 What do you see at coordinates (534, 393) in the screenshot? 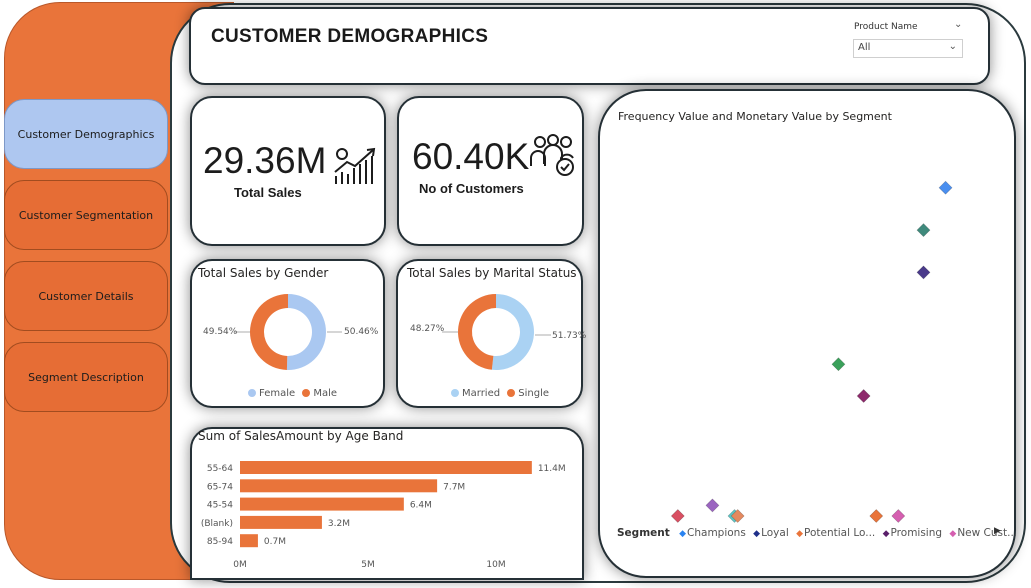
I see `legend-label-single: Single` at bounding box center [534, 393].